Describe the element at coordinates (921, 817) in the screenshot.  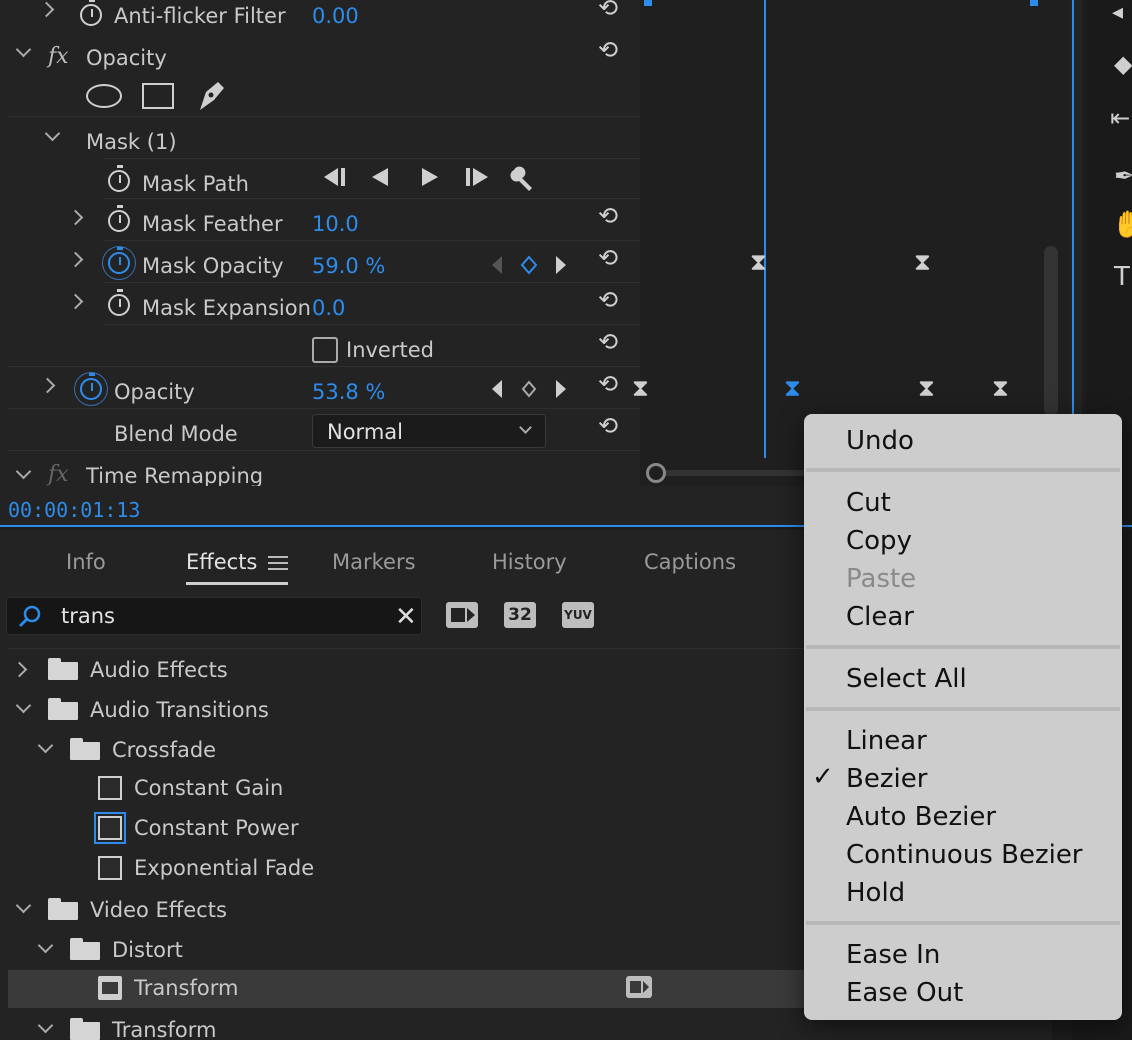
I see `menu-item-auto-bezier: Auto Bezier` at that location.